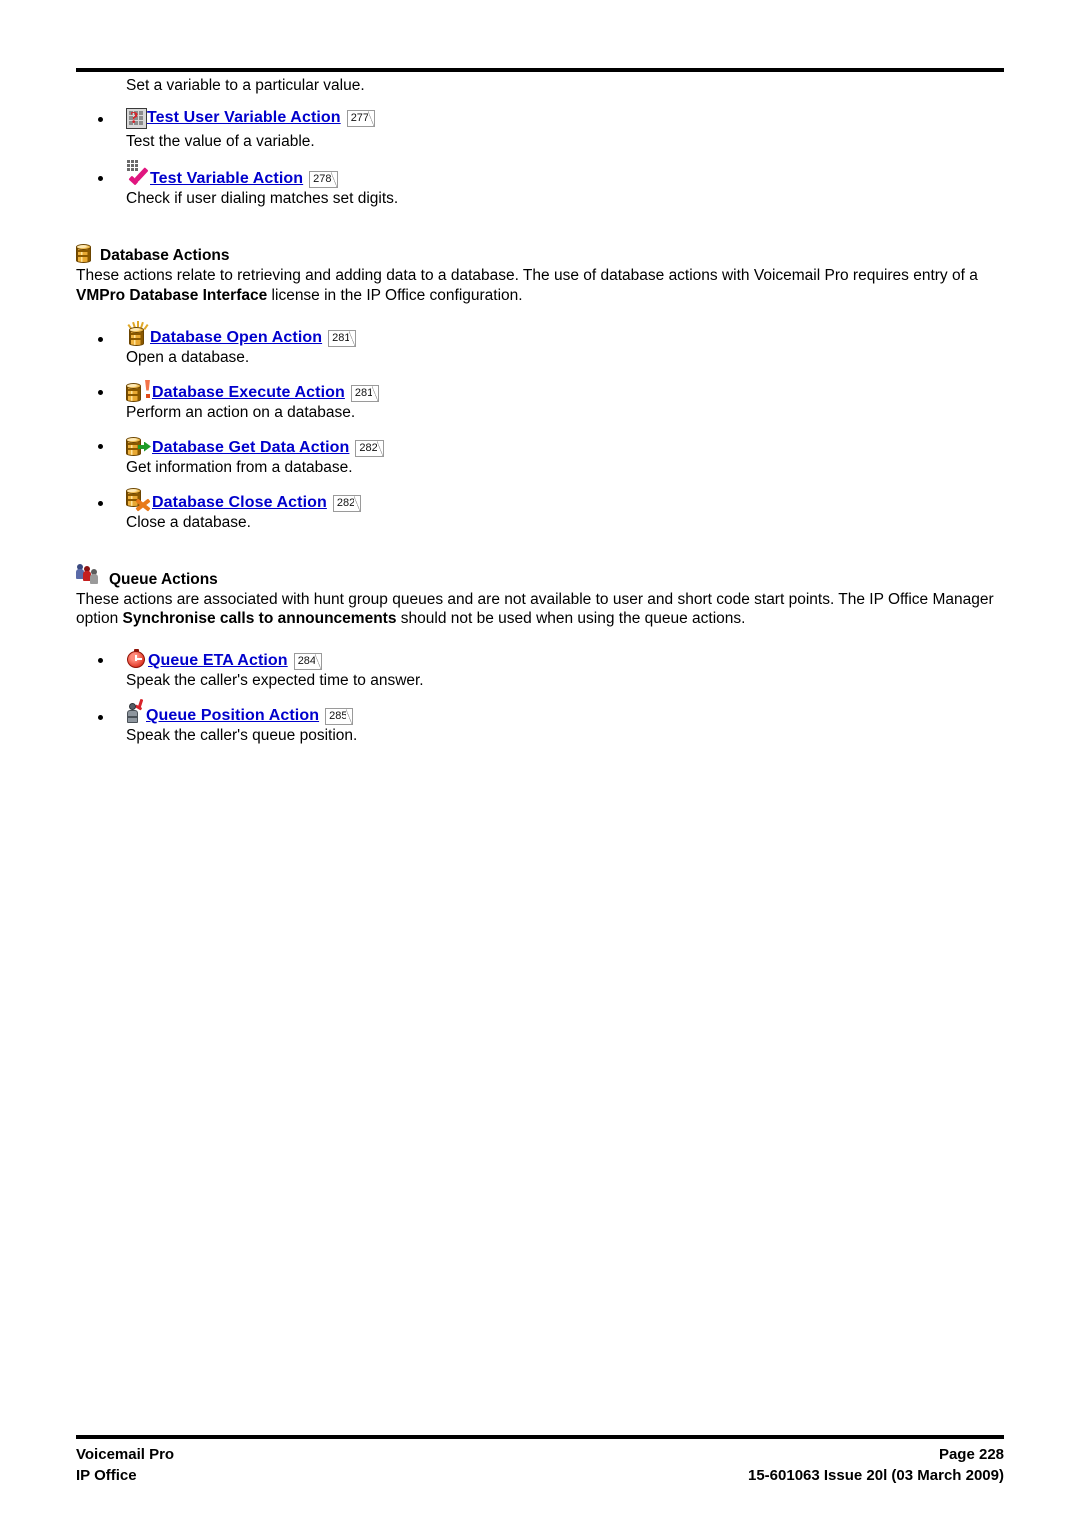 The image size is (1080, 1528). Describe the element at coordinates (248, 393) in the screenshot. I see `link-database-execute-action: Database Execute Action` at that location.